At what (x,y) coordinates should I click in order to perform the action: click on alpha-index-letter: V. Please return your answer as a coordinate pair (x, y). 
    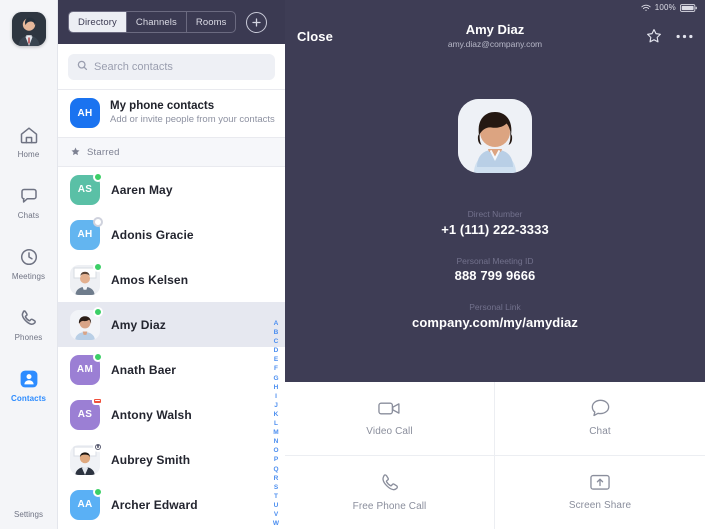
    Looking at the image, I should click on (276, 514).